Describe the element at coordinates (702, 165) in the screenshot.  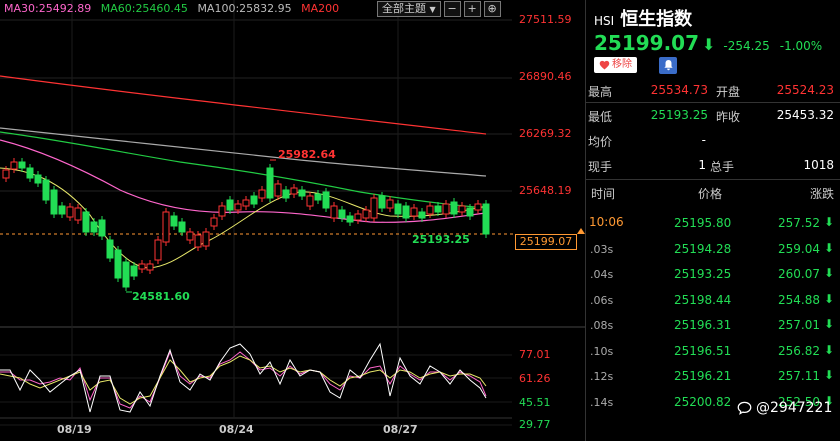
I see `stat-value: 1` at that location.